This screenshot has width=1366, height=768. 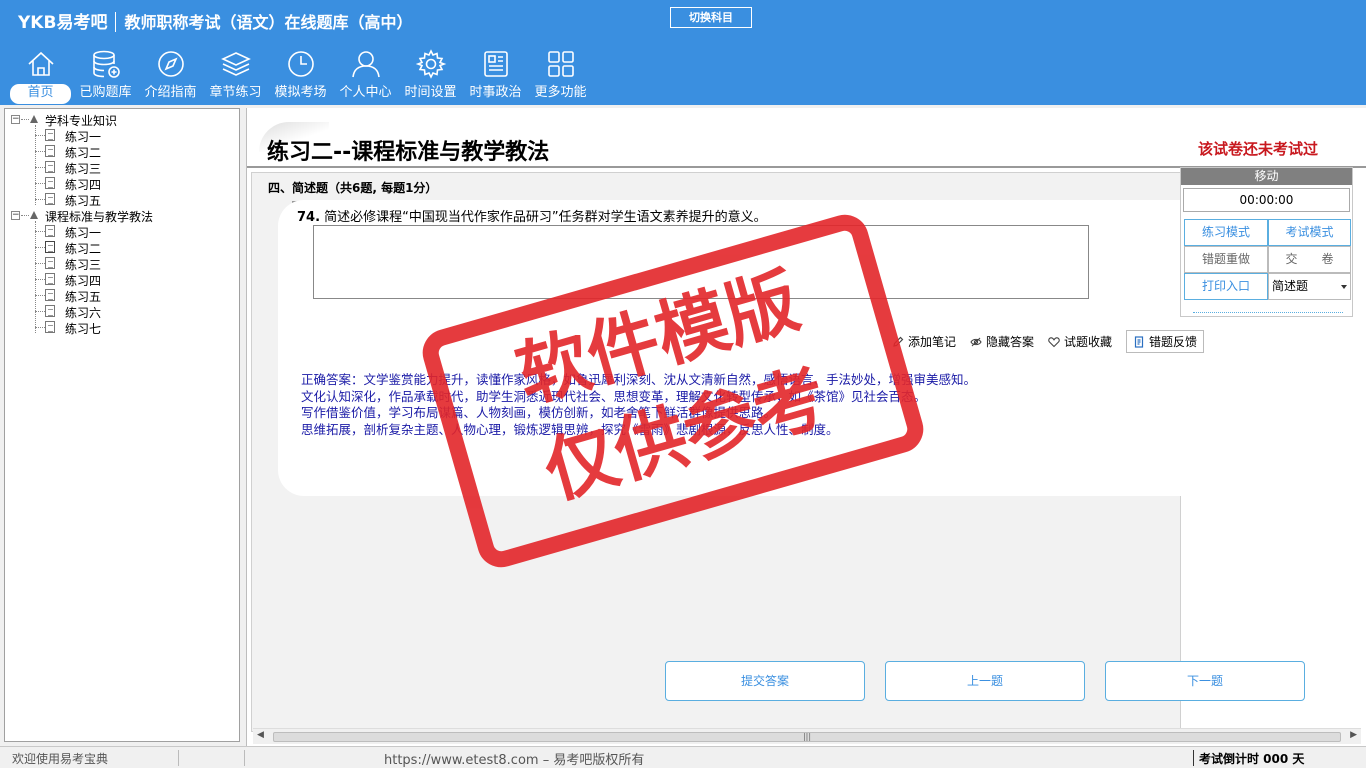 I want to click on previous-question-button: 上一题, so click(x=985, y=681).